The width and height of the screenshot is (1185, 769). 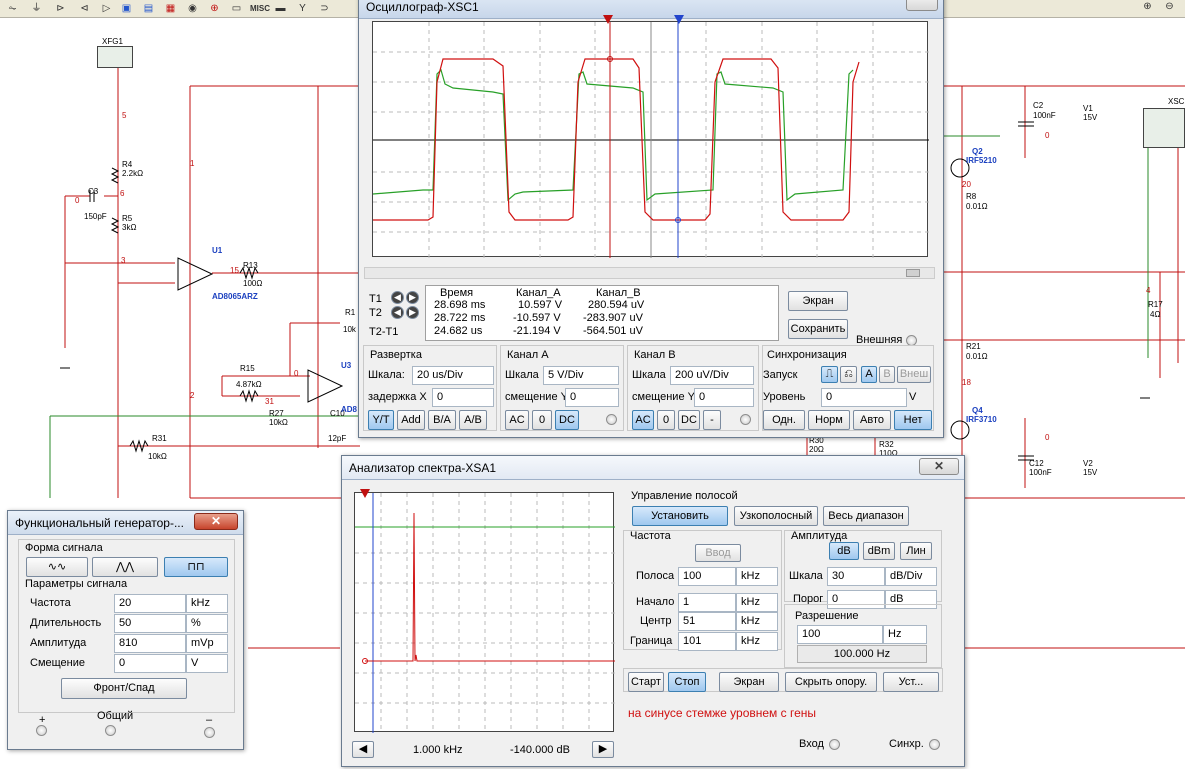 What do you see at coordinates (1164, 122) in the screenshot?
I see `oscilloscope-symbol: XSC1` at bounding box center [1164, 122].